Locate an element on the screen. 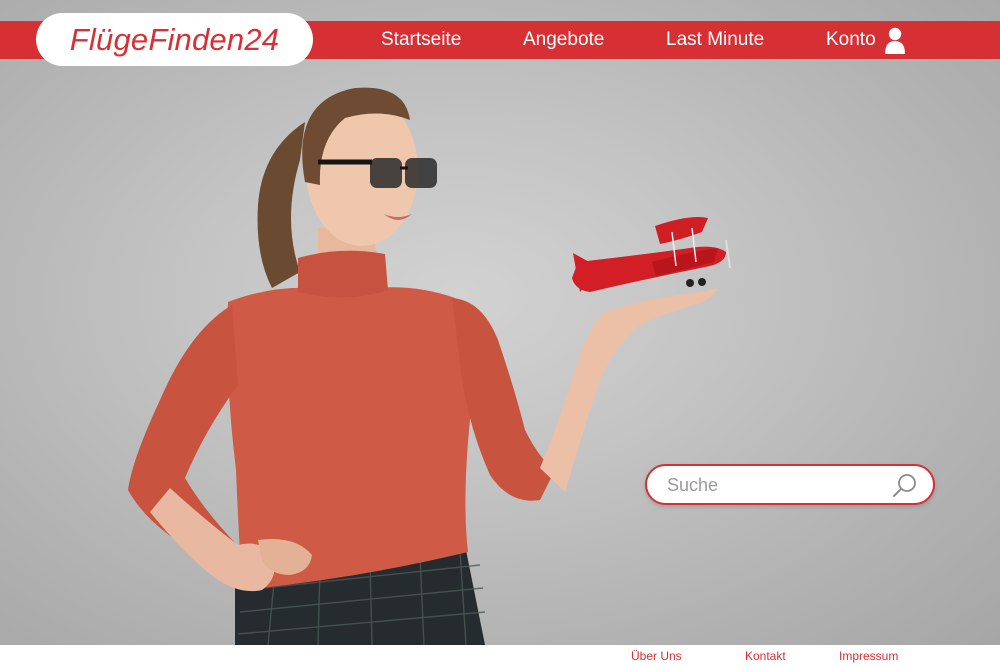 This screenshot has width=1000, height=667. nav-item-konto: Konto is located at coordinates (851, 40).